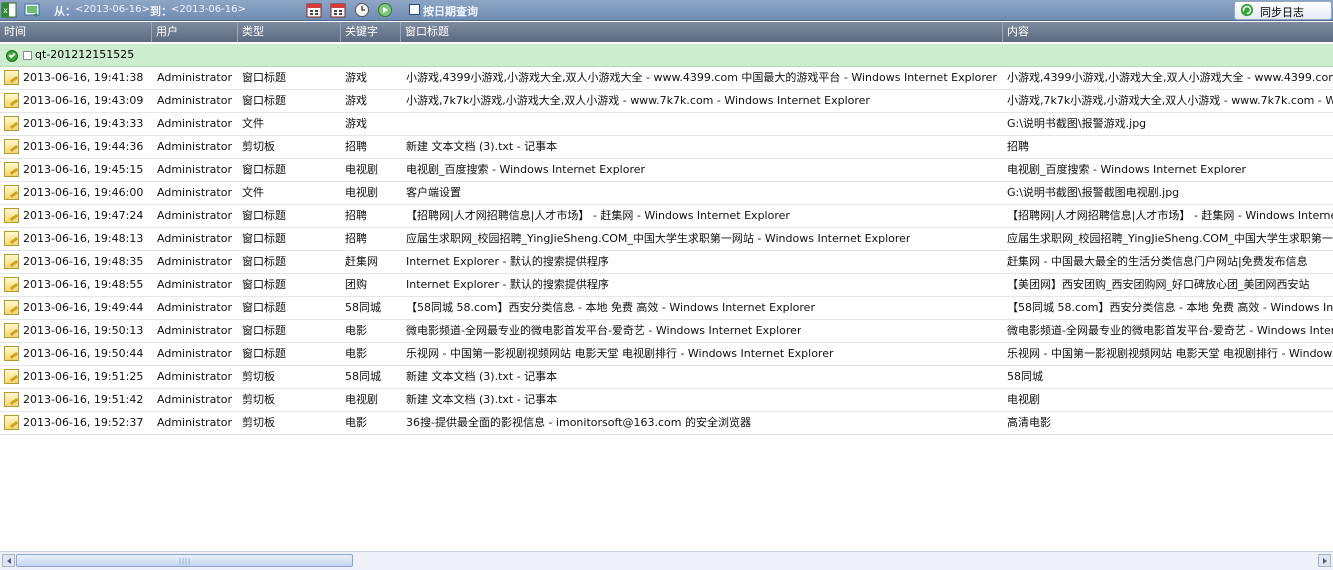 The image size is (1333, 570). Describe the element at coordinates (1093, 192) in the screenshot. I see `cell-content: G:\说明书截图\报警截图电视剧.jpg` at that location.